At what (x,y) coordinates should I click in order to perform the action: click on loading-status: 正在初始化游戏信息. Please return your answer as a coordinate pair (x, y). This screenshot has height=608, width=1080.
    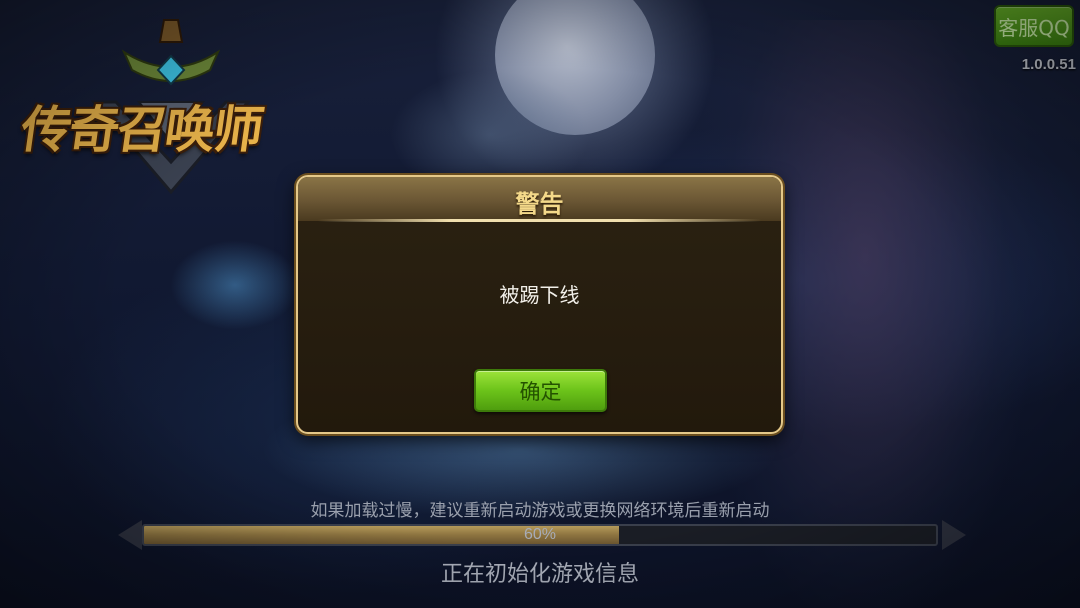
    Looking at the image, I should click on (539, 574).